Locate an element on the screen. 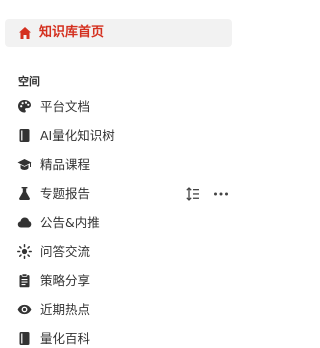 Image resolution: width=320 pixels, height=348 pixels. sidebar-item-home: 知识库首页 is located at coordinates (118, 33).